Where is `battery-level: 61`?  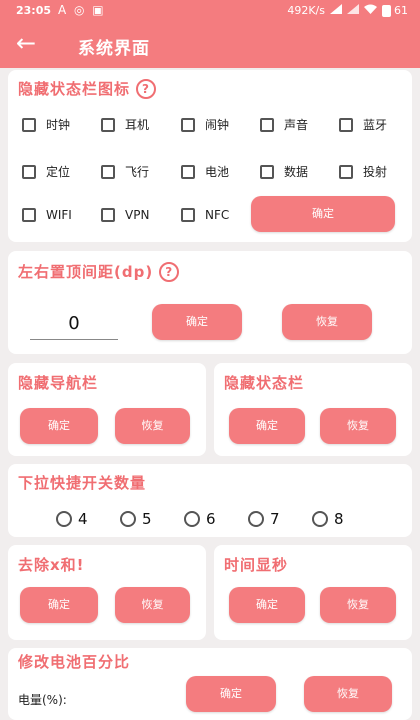
battery-level: 61 is located at coordinates (401, 10).